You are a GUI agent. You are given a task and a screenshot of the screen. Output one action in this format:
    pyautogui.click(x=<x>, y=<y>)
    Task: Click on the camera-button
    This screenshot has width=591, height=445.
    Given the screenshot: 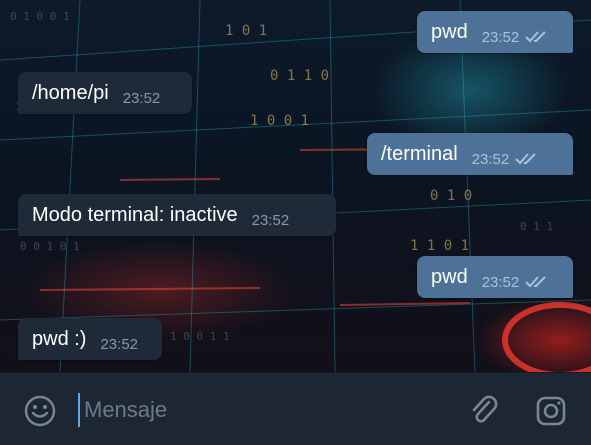 What is the action you would take?
    pyautogui.click(x=551, y=411)
    